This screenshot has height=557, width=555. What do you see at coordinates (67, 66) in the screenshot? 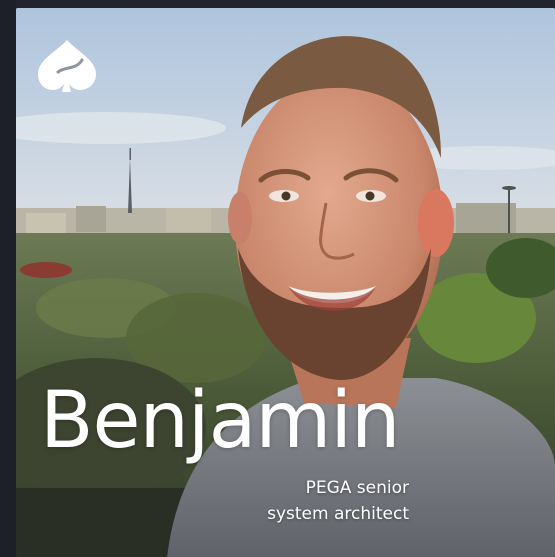
I see `spade-icon` at bounding box center [67, 66].